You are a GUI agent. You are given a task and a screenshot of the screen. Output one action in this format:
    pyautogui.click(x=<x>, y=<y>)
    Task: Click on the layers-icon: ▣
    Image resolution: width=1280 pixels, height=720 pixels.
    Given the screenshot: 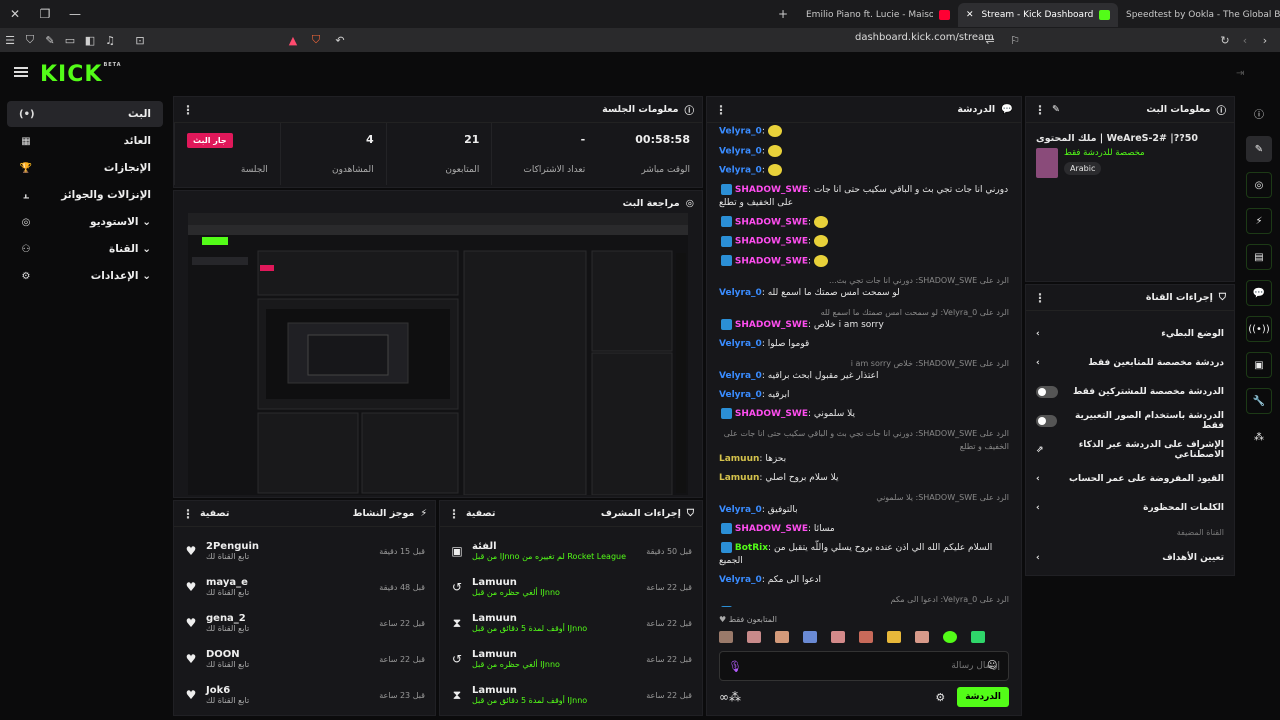 What is the action you would take?
    pyautogui.click(x=1259, y=365)
    